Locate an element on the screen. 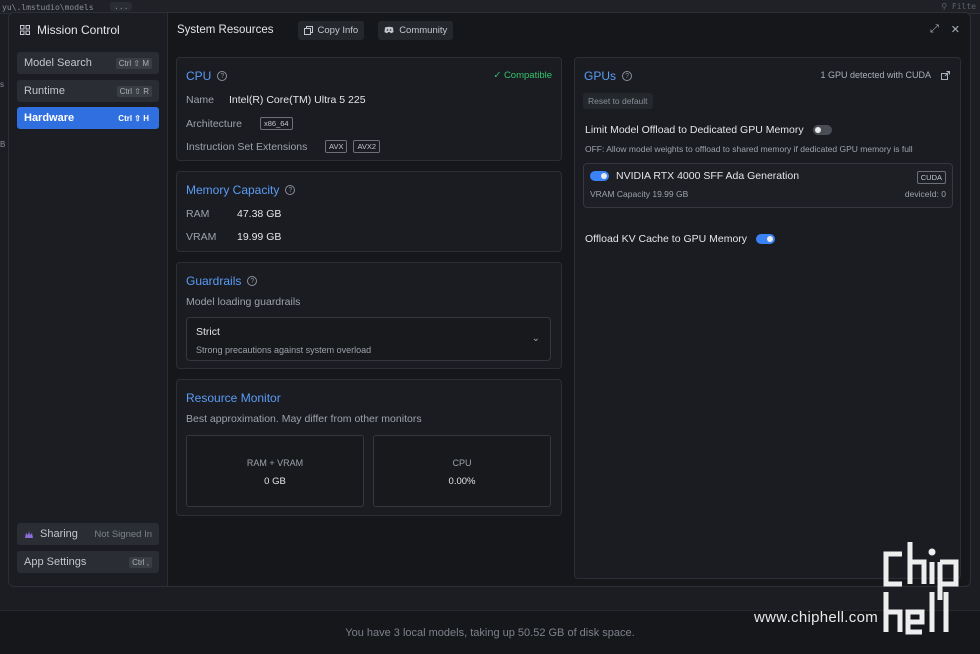 Image resolution: width=980 pixels, height=654 pixels. offload-kv-cache-label: Offload KV Cache to GPU Memory is located at coordinates (666, 239).